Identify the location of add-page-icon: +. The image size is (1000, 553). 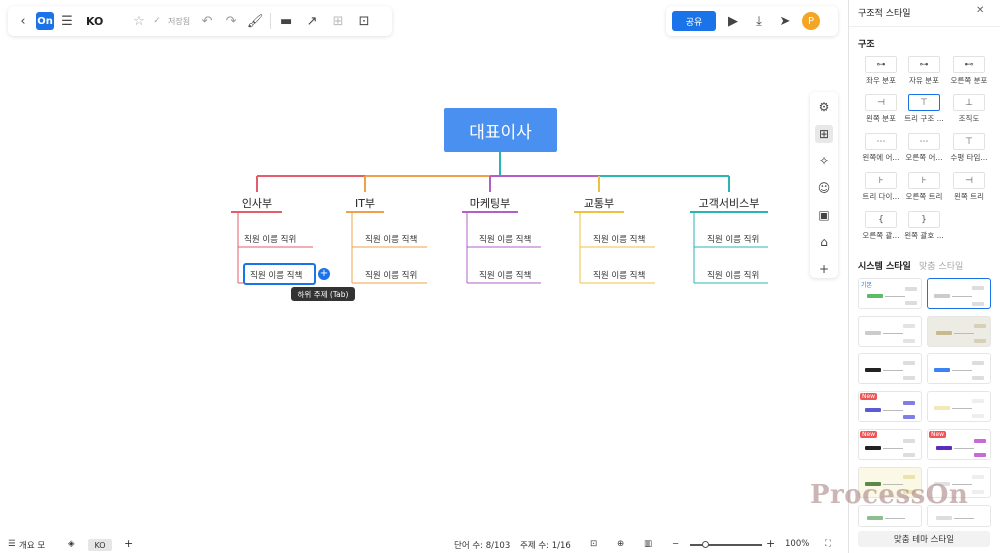
(128, 543).